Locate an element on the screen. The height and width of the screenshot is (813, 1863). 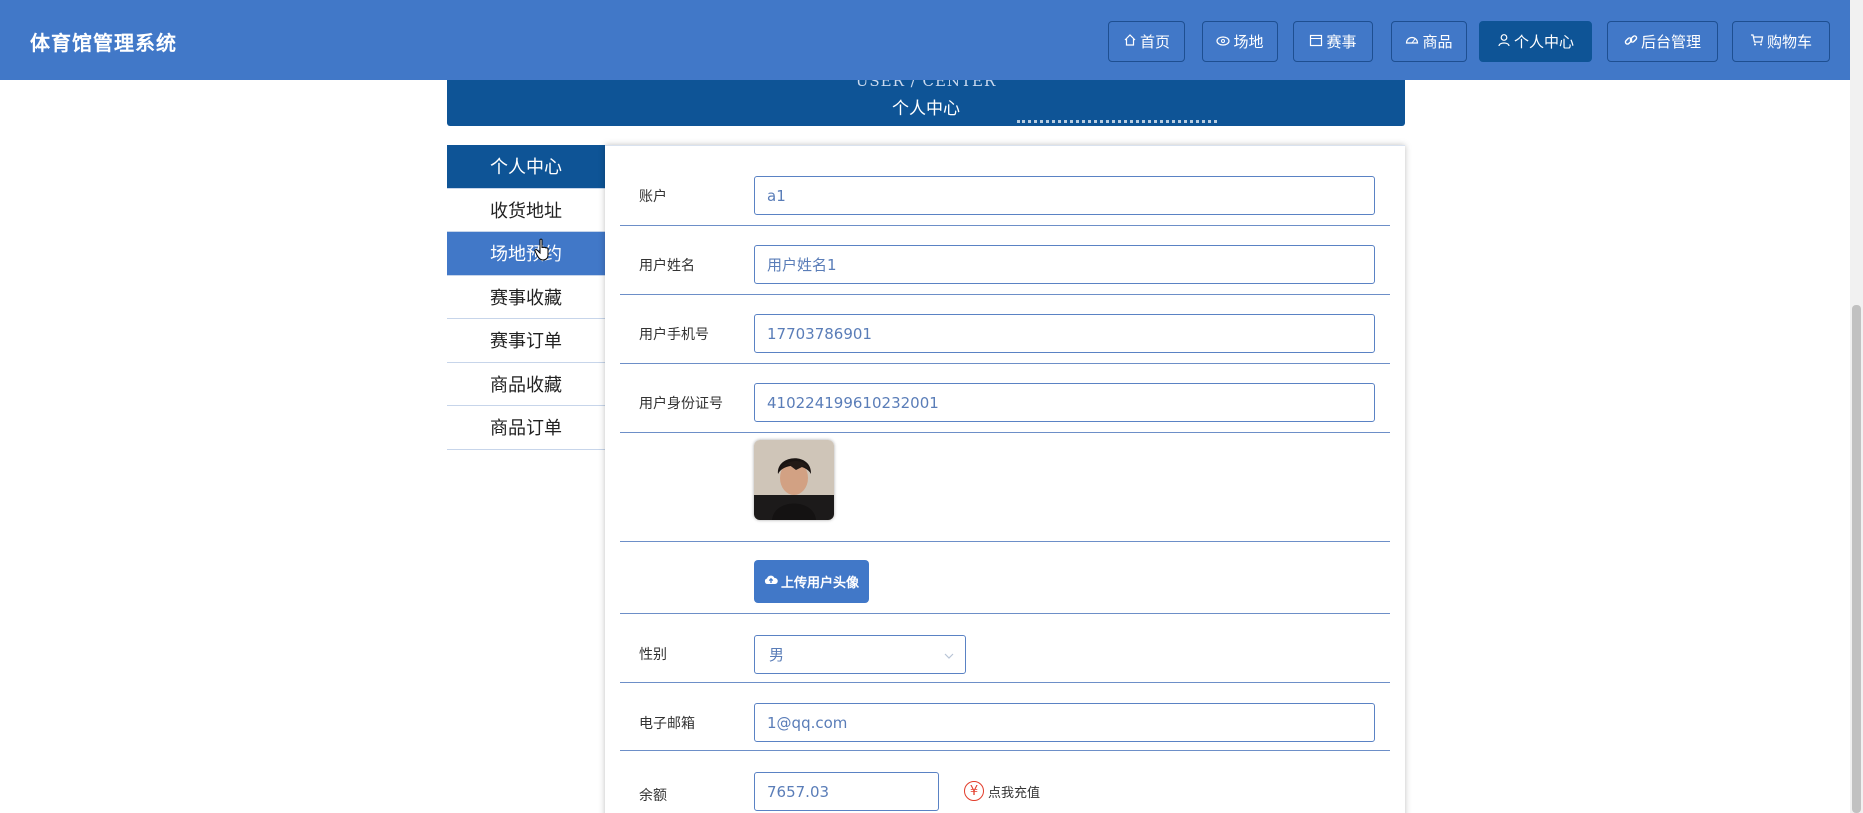
balance-row: 余额 ¥ 点我充值 is located at coordinates (1005, 782).